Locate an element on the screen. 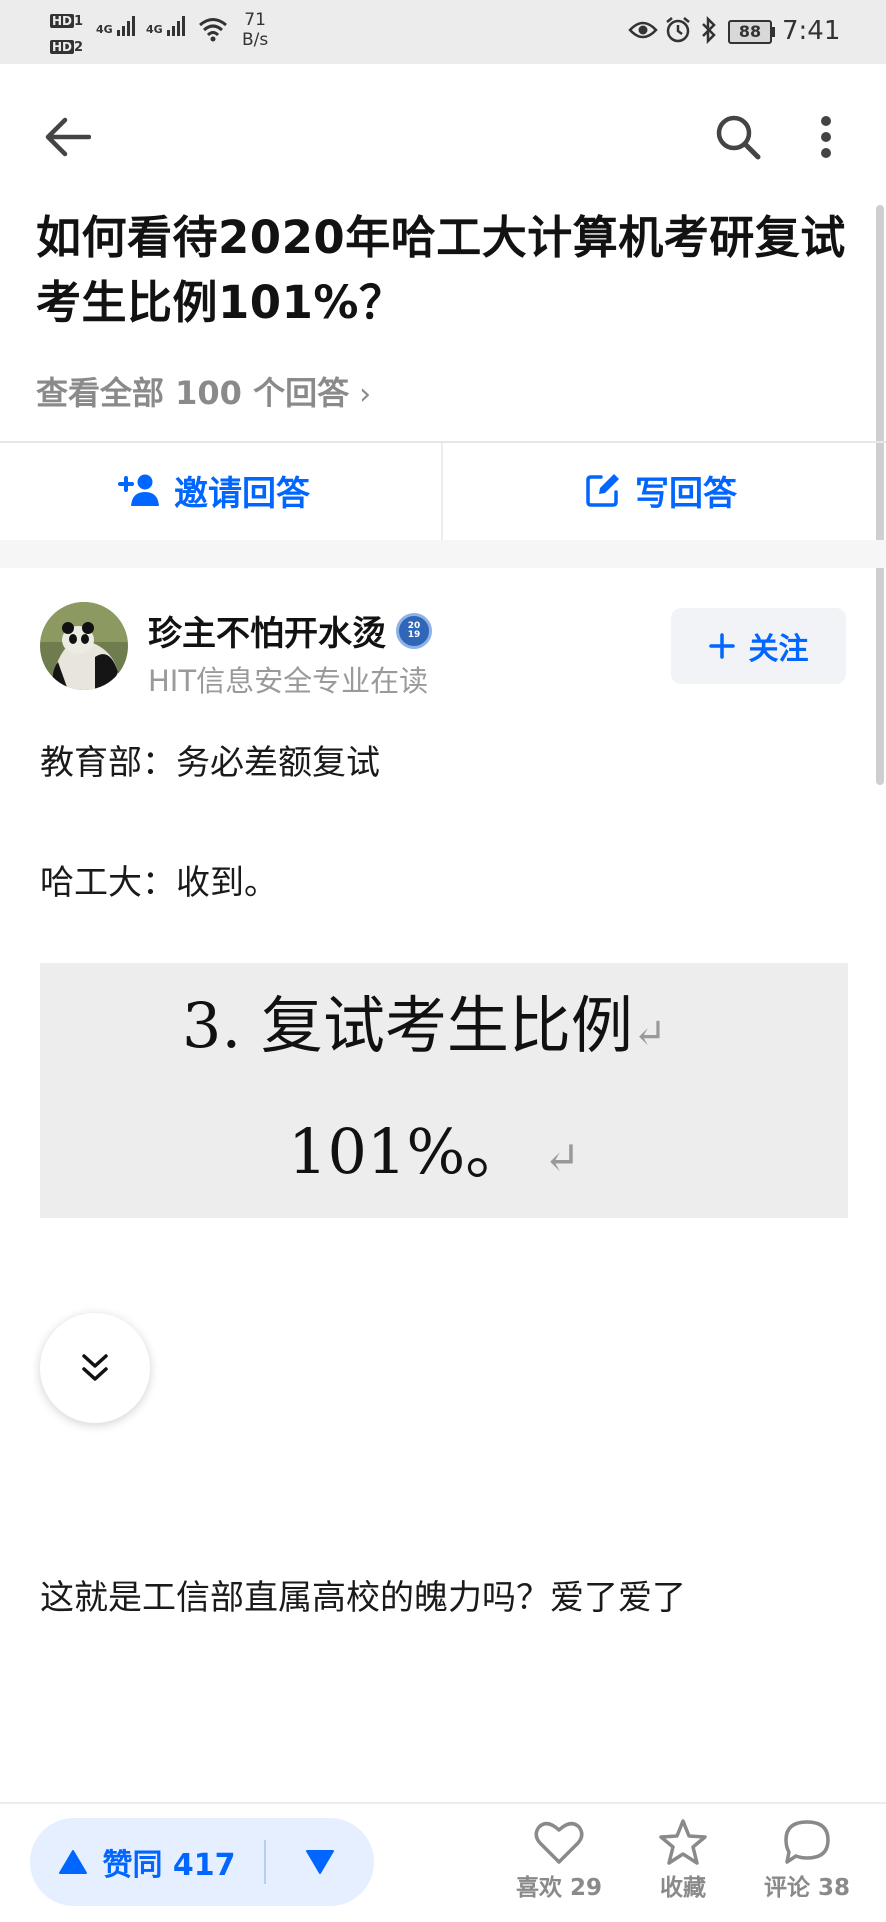 The image size is (886, 1922). view-all-answers-link: 查看全部 100 个回答 › is located at coordinates (203, 391).